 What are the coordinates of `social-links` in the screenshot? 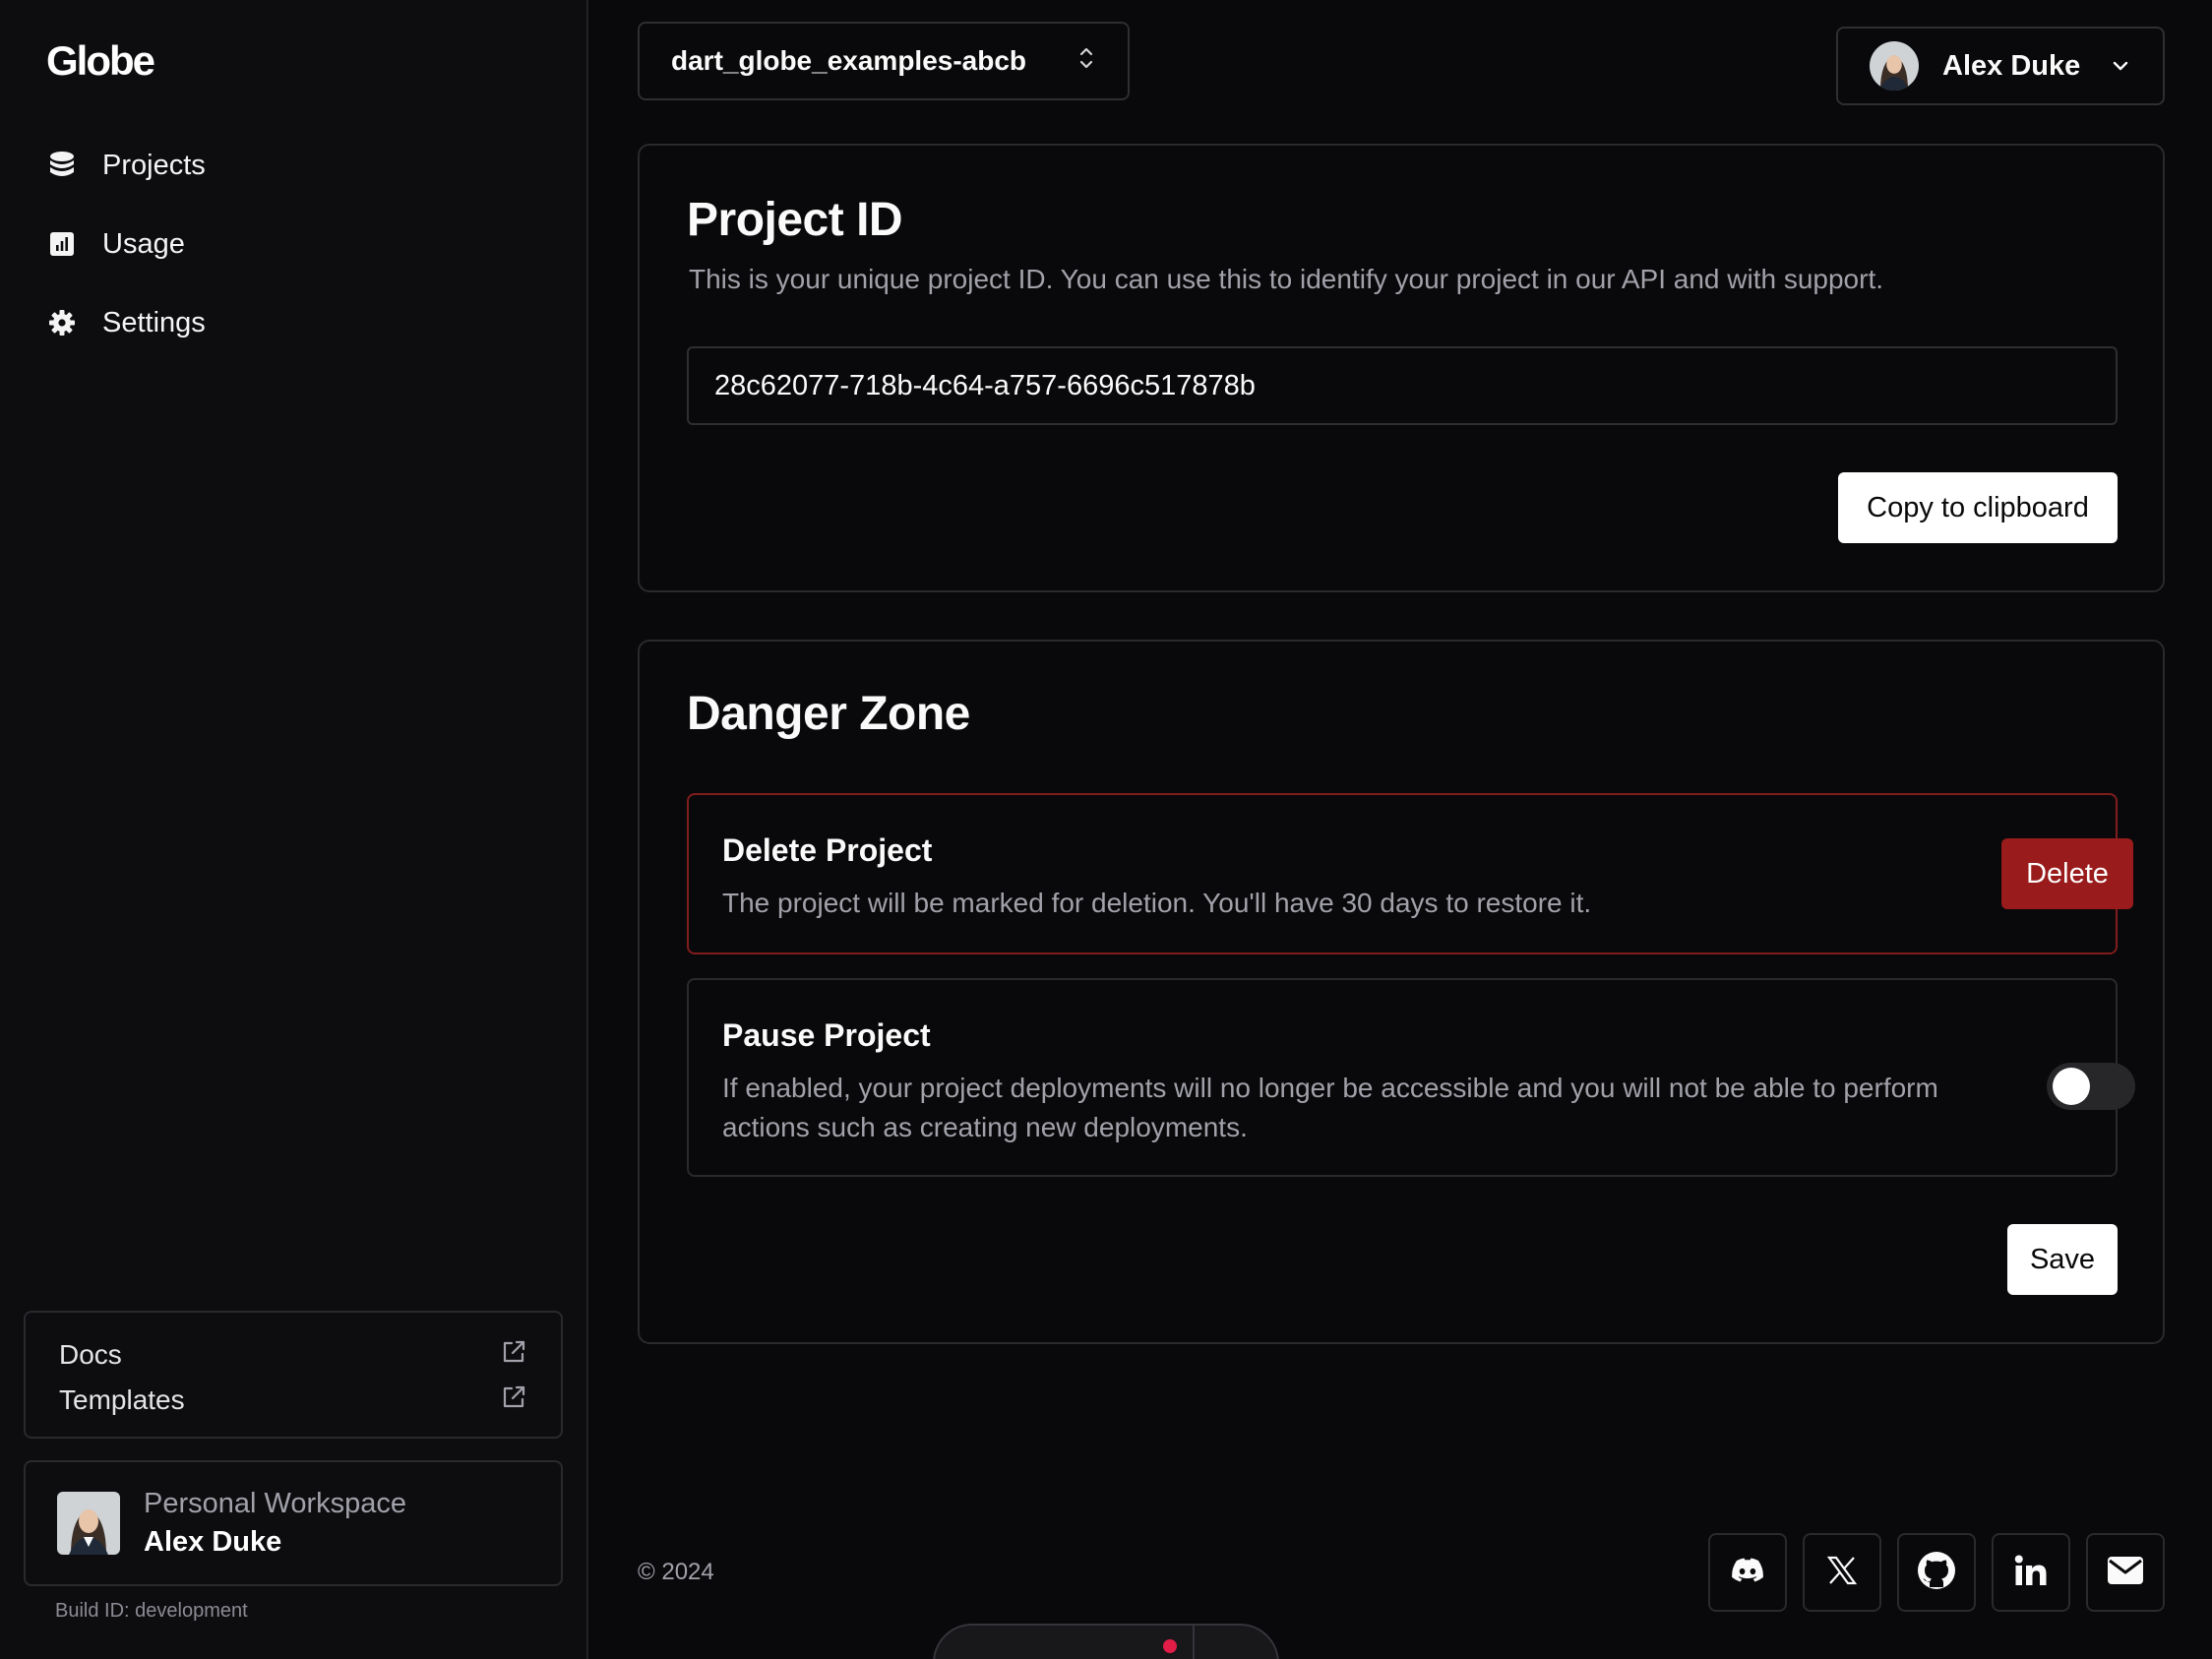 It's located at (1936, 1572).